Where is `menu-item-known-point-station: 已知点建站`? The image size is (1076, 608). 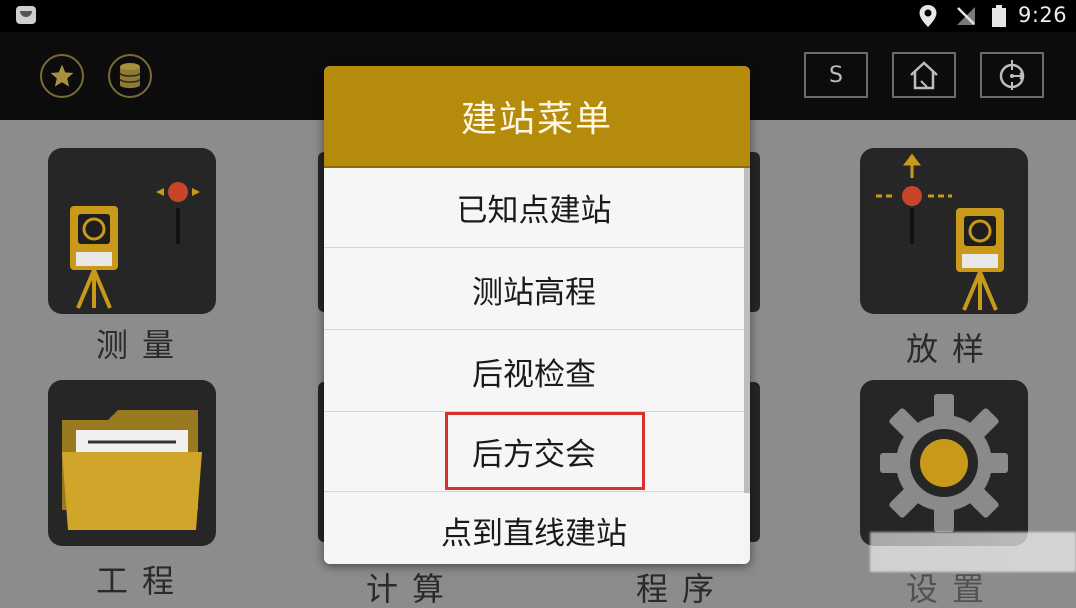 menu-item-known-point-station: 已知点建站 is located at coordinates (534, 208).